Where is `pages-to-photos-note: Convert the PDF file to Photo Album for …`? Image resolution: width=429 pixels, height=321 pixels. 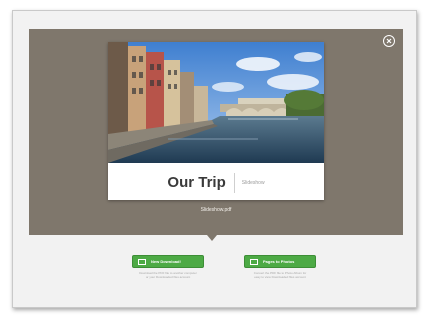
pages-to-photos-note: Convert the PDF file to Photo Album for … is located at coordinates (280, 275).